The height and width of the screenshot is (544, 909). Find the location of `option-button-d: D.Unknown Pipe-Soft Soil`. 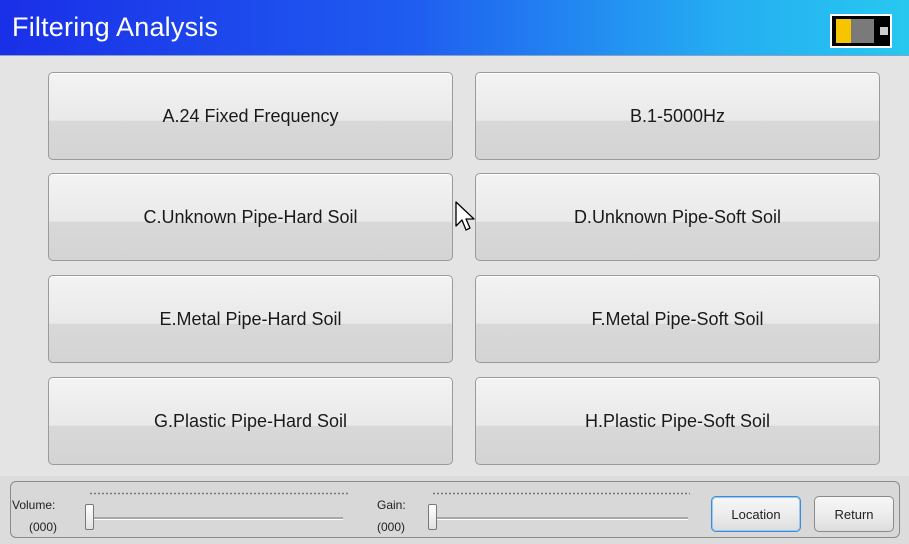

option-button-d: D.Unknown Pipe-Soft Soil is located at coordinates (677, 217).